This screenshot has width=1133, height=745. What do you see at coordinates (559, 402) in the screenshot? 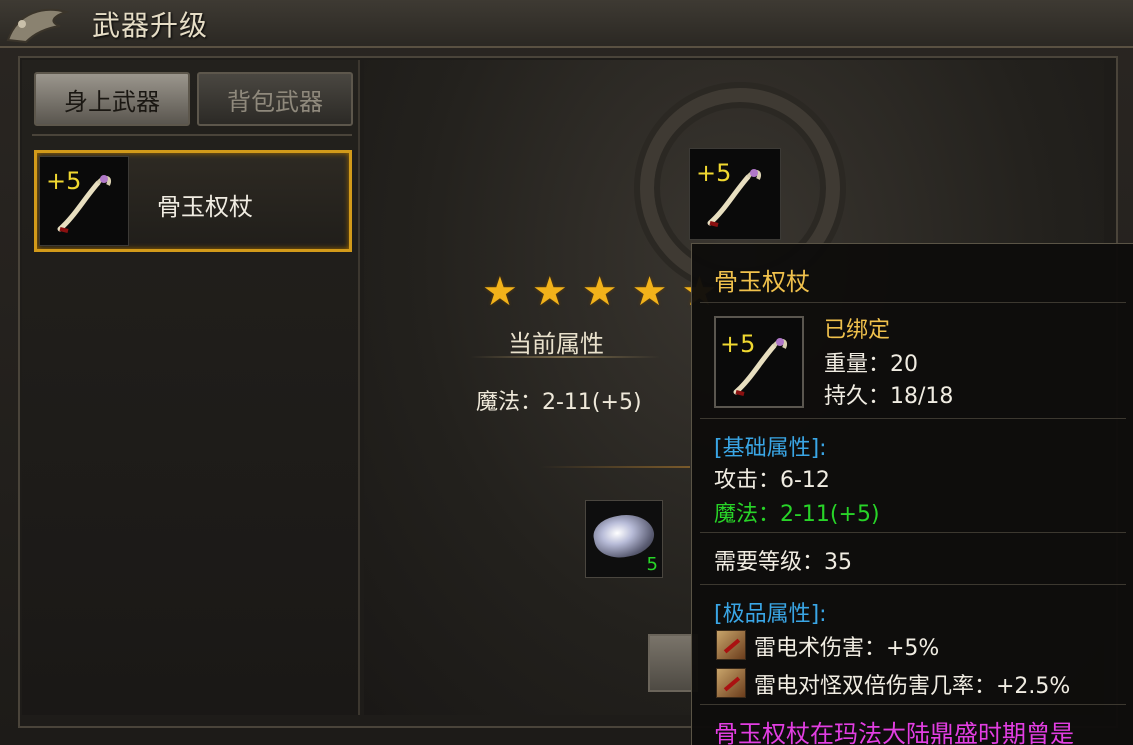
I see `current-magic-value: 魔法：2-11(+5)` at bounding box center [559, 402].